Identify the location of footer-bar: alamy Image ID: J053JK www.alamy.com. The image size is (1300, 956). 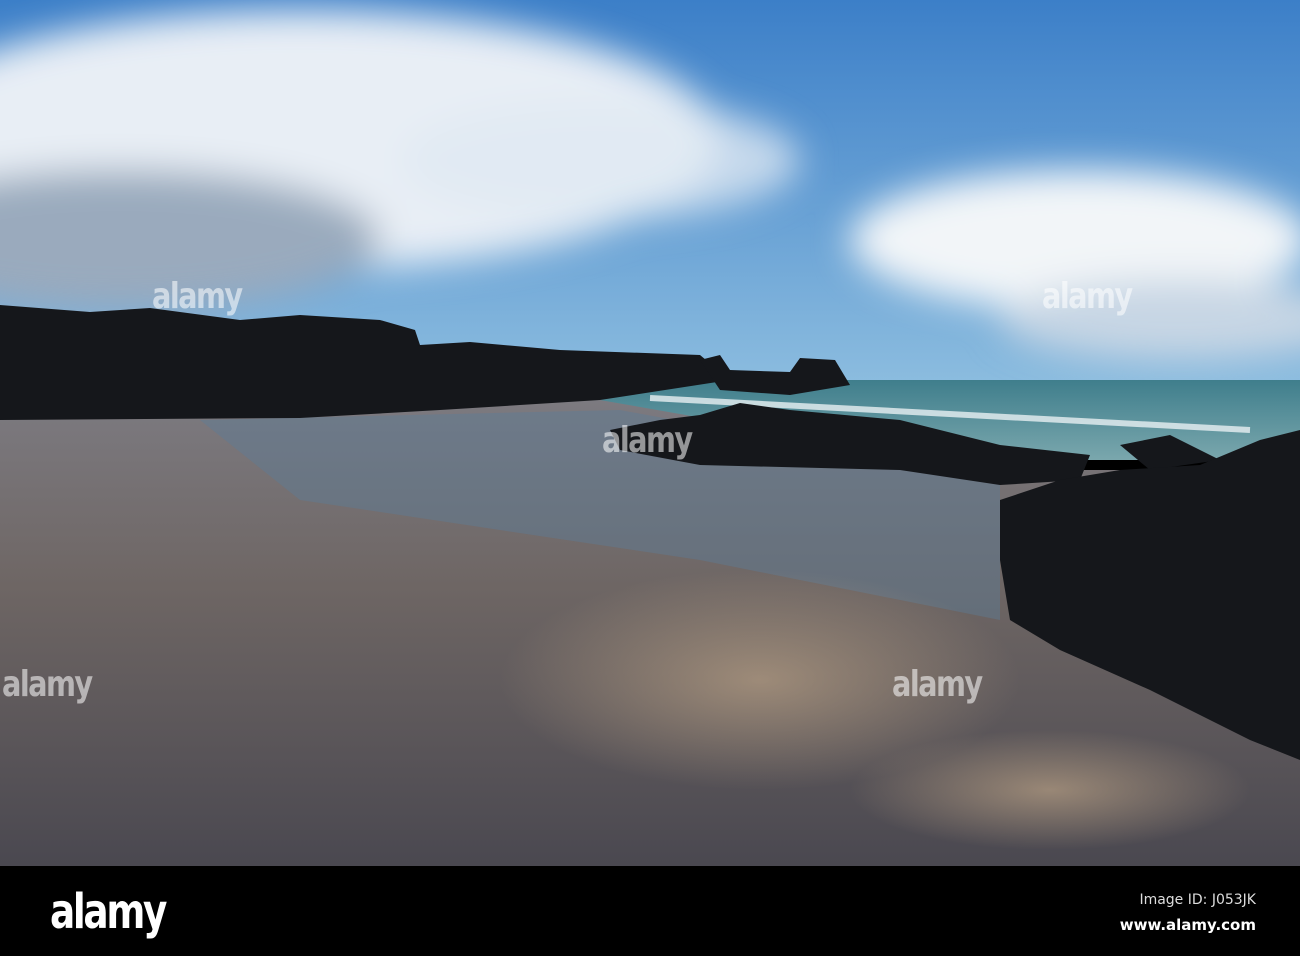
(650, 911).